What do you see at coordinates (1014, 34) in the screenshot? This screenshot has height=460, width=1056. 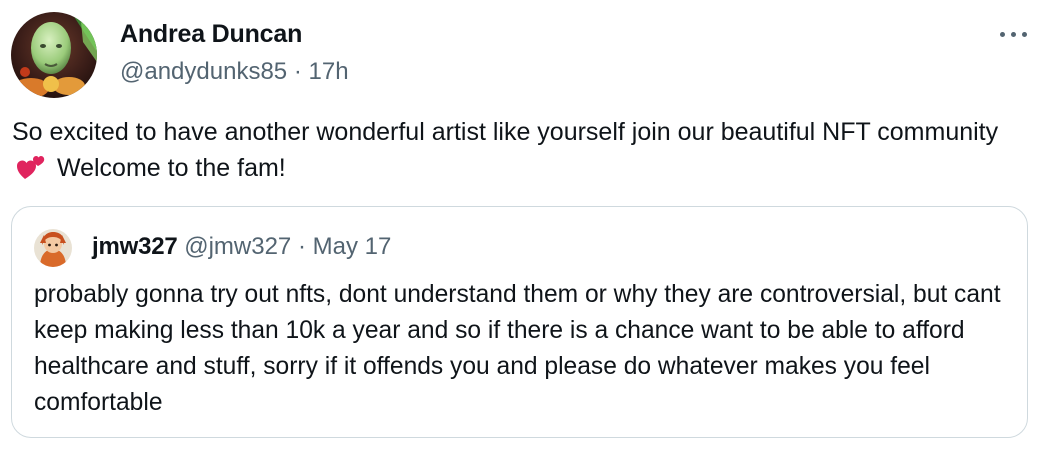 I see `more-options-button` at bounding box center [1014, 34].